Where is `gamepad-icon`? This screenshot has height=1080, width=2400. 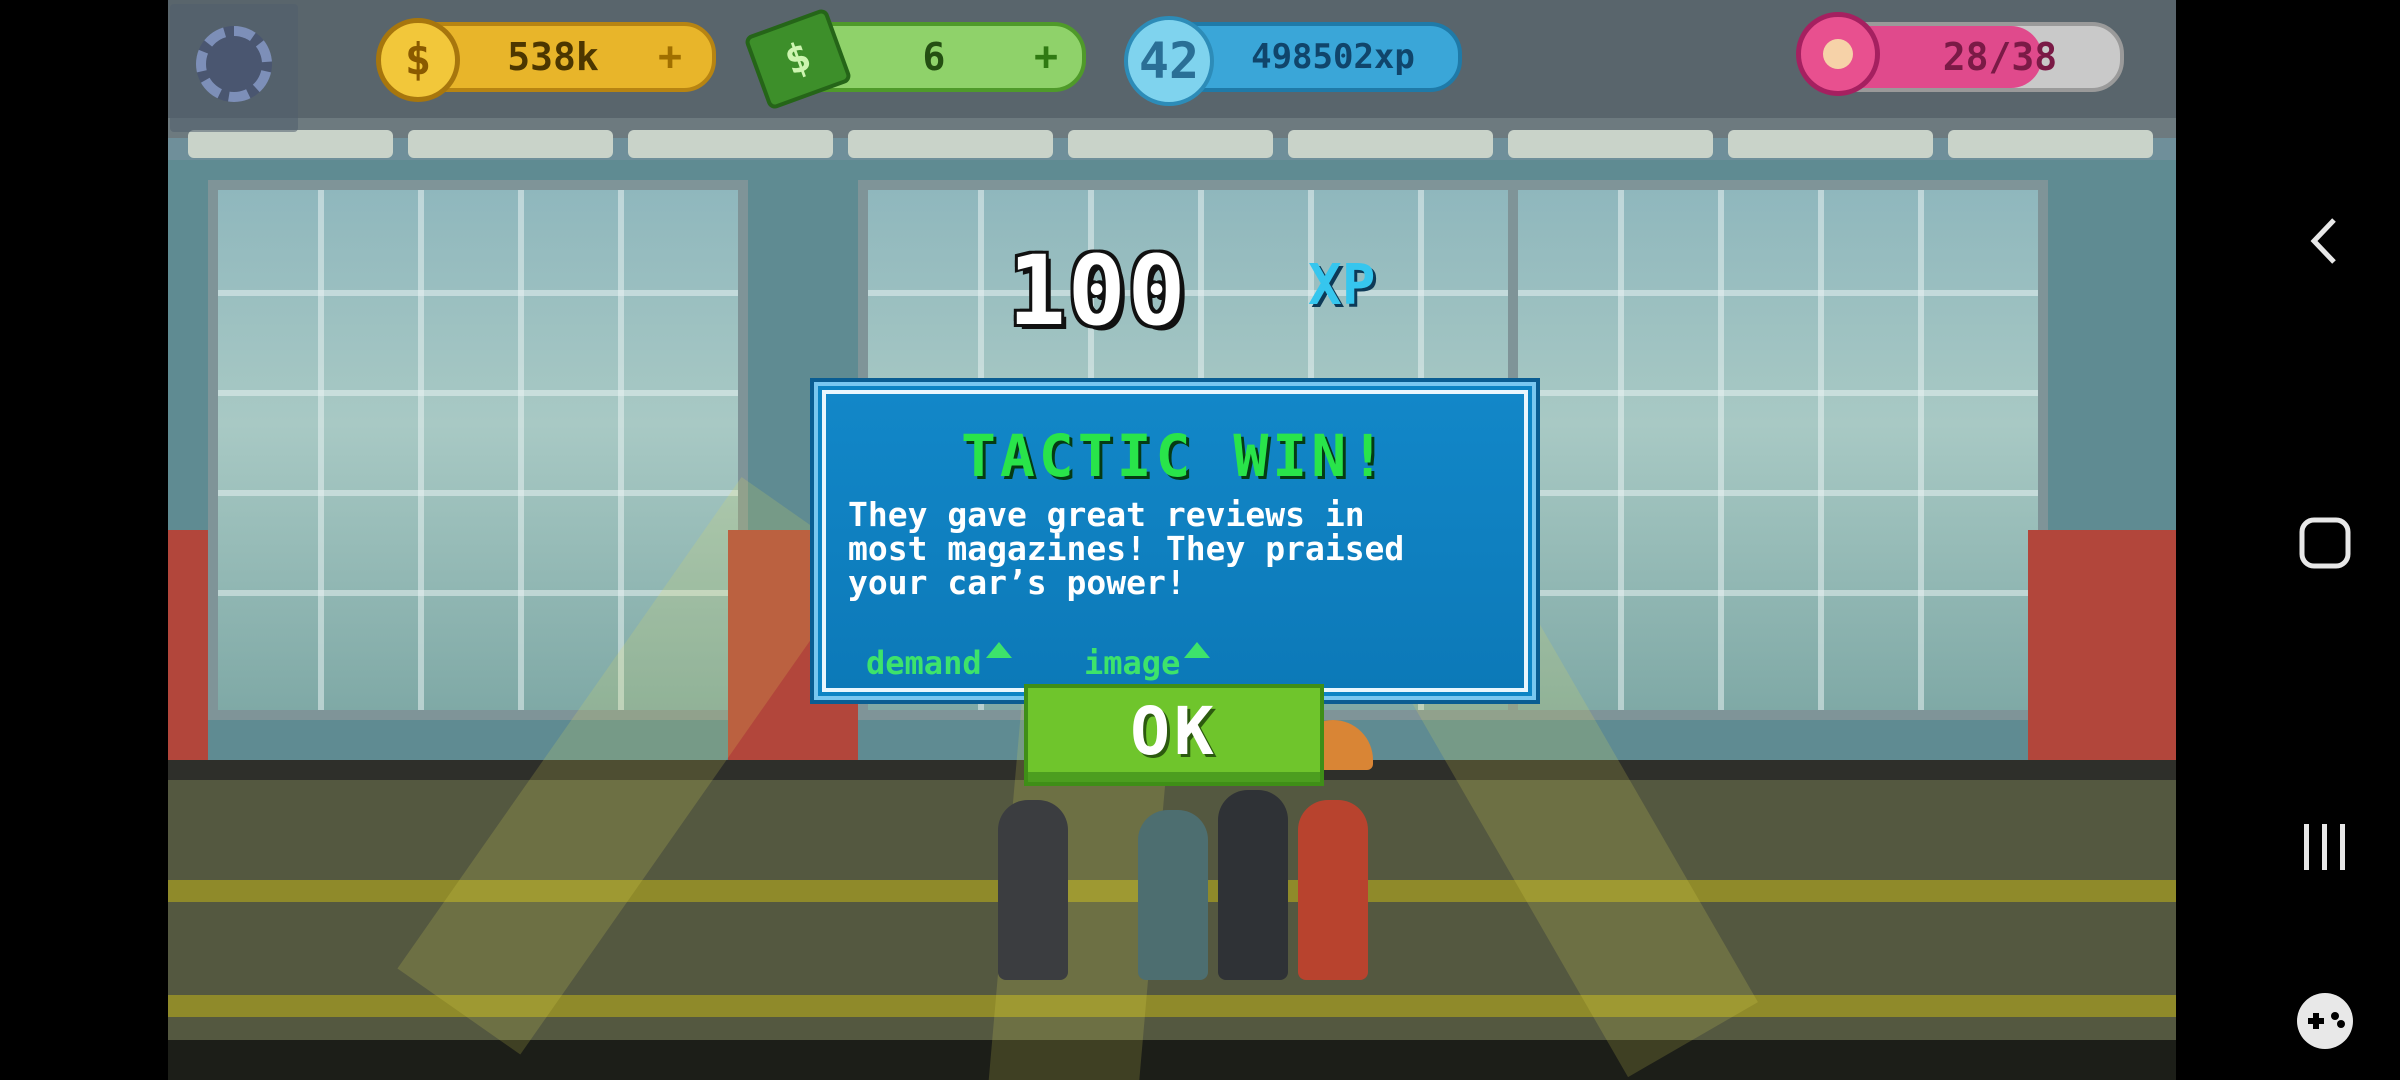 gamepad-icon is located at coordinates (2325, 1021).